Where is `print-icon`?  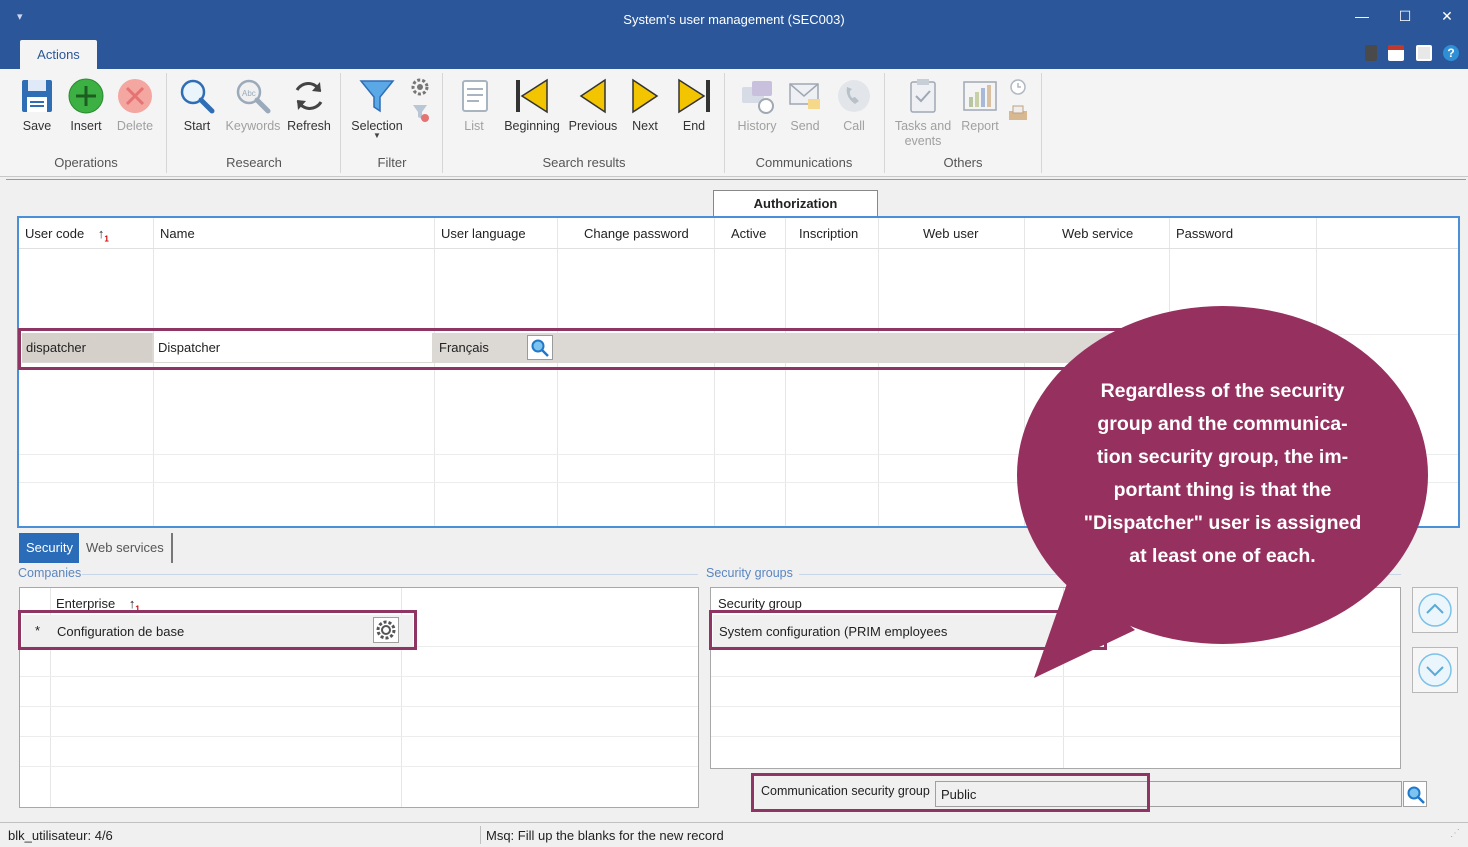 print-icon is located at coordinates (1424, 53).